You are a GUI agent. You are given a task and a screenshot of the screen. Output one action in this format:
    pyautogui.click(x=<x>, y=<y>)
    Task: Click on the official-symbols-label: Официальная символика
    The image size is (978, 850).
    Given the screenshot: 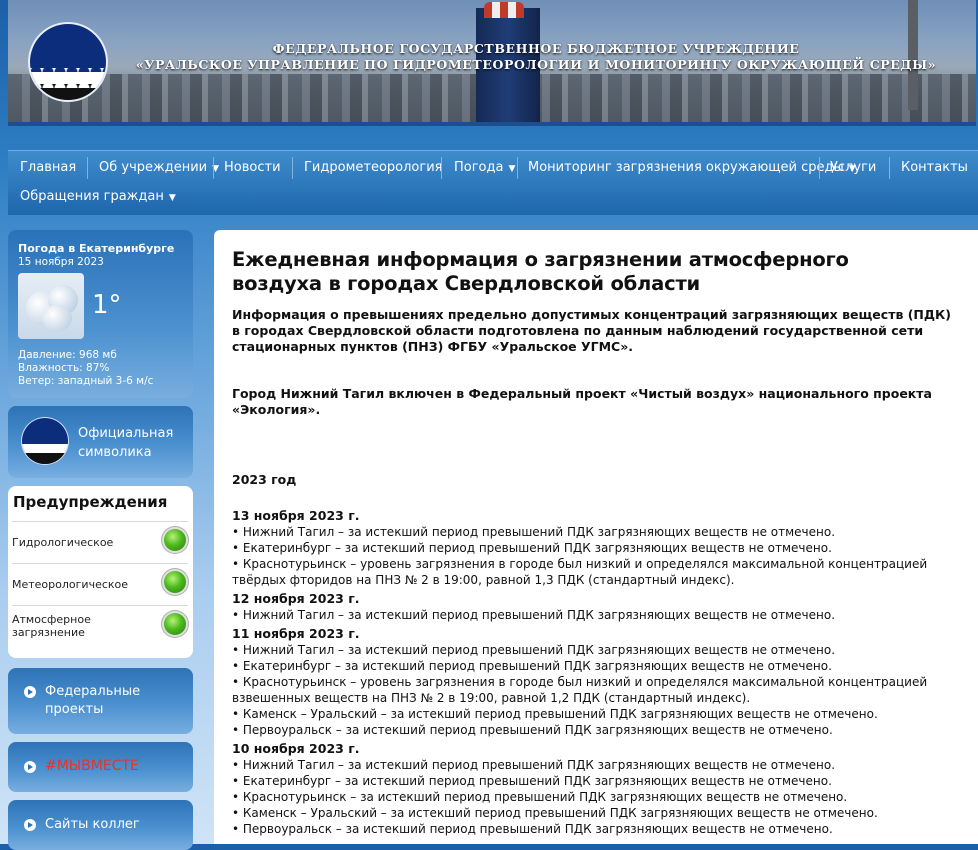 What is the action you would take?
    pyautogui.click(x=126, y=443)
    